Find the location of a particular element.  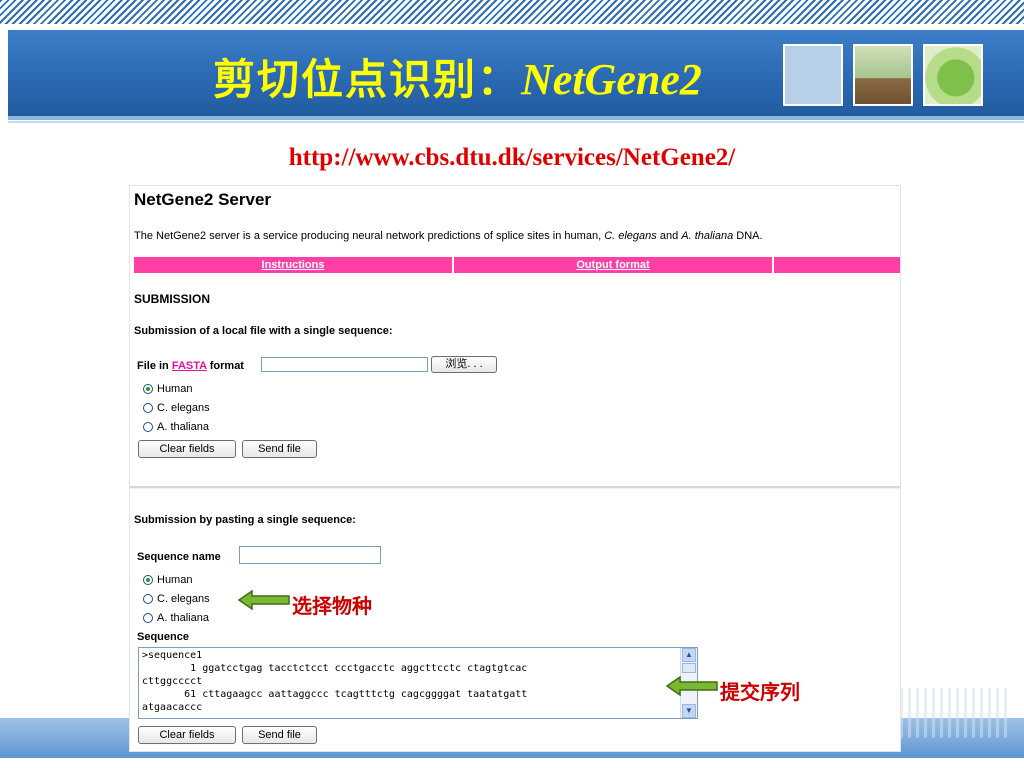

decor-photo-sprout is located at coordinates (883, 75).